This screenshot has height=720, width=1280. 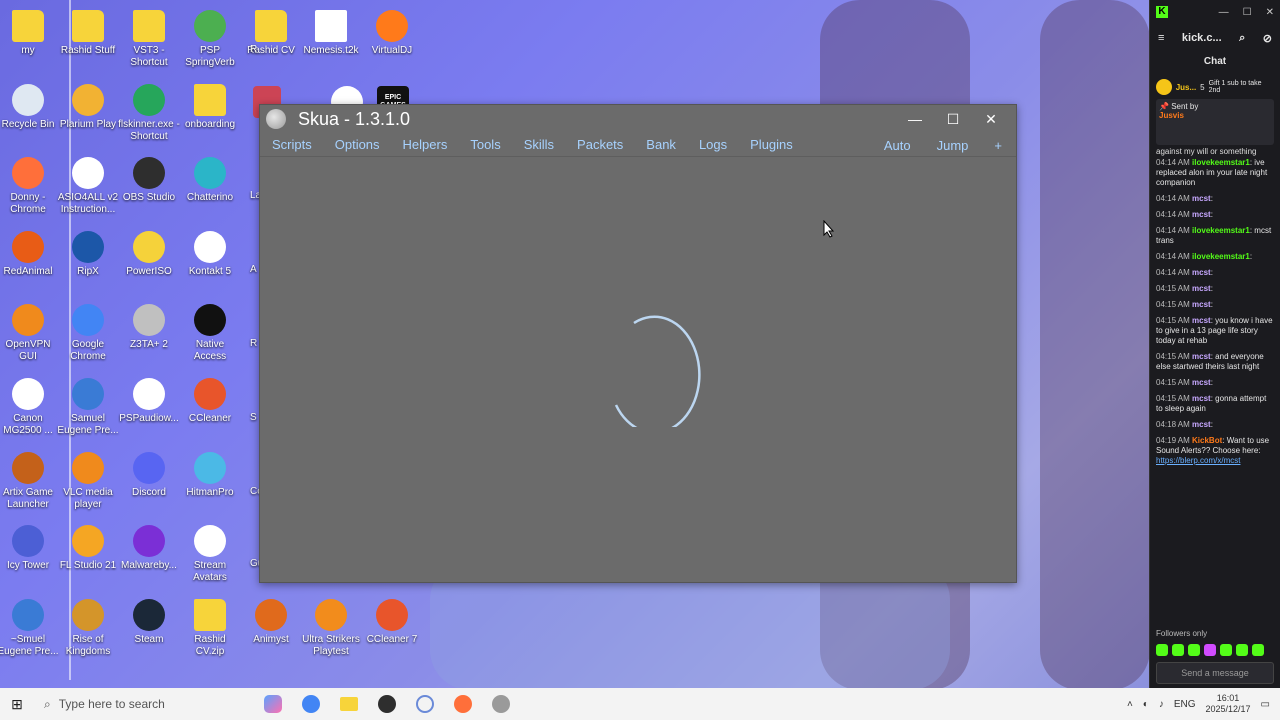 I want to click on start-button: ⊞, so click(x=17, y=704).